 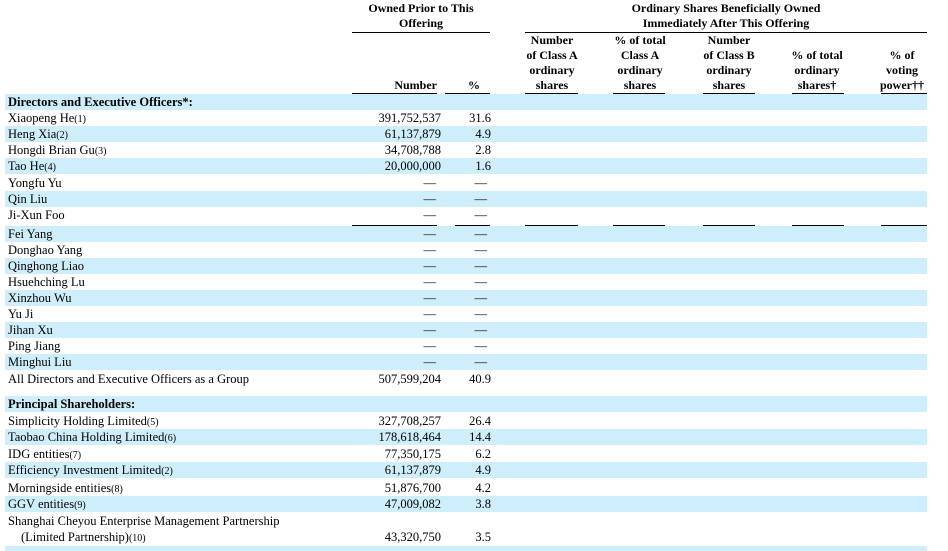 What do you see at coordinates (34, 346) in the screenshot?
I see `row-name: Ping Jiang` at bounding box center [34, 346].